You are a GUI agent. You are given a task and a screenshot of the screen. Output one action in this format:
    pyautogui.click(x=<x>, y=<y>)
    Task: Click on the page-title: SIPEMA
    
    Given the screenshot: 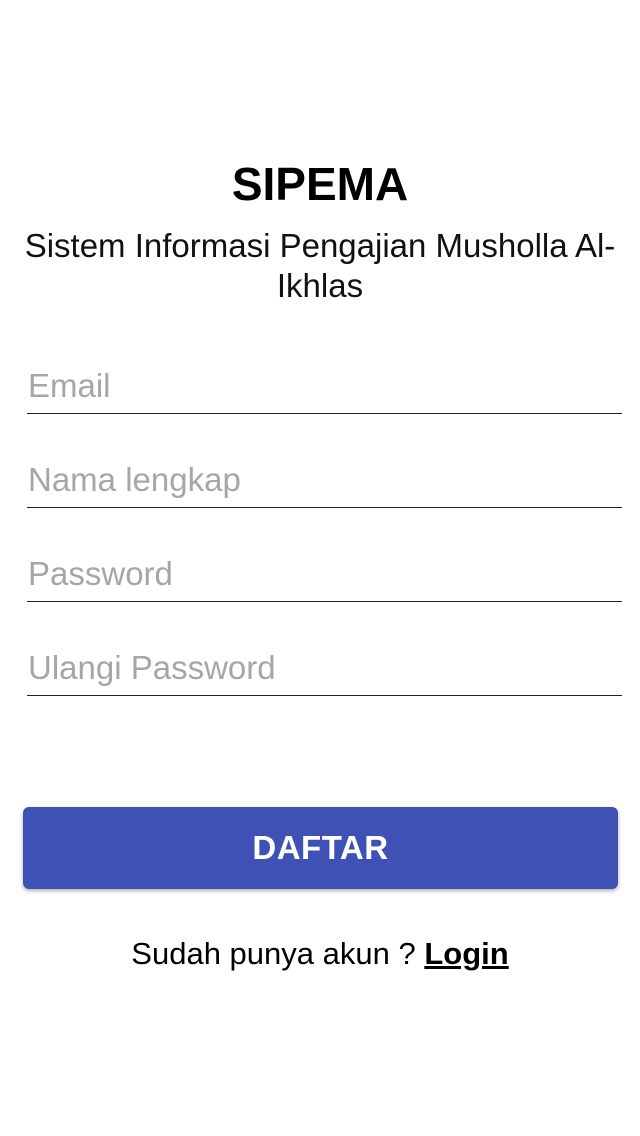 What is the action you would take?
    pyautogui.click(x=320, y=184)
    